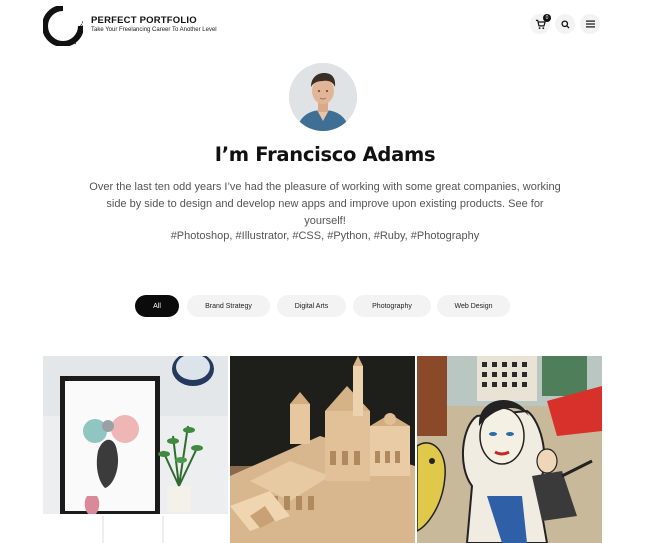  I want to click on hero-heading-text: I’m Francisco Adams, so click(325, 154).